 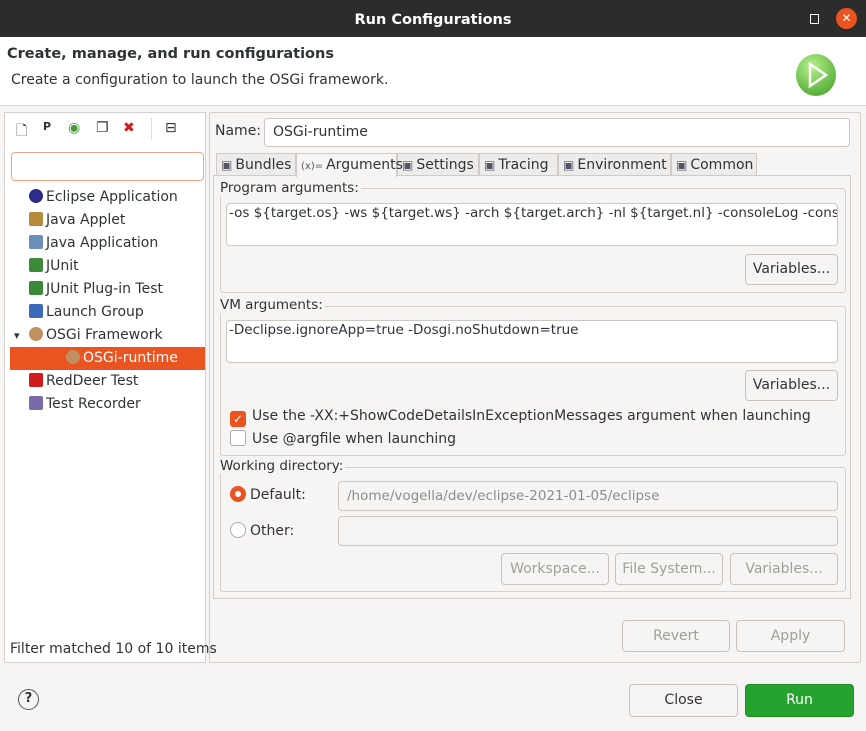 I want to click on other-radio: Other:, so click(x=262, y=530).